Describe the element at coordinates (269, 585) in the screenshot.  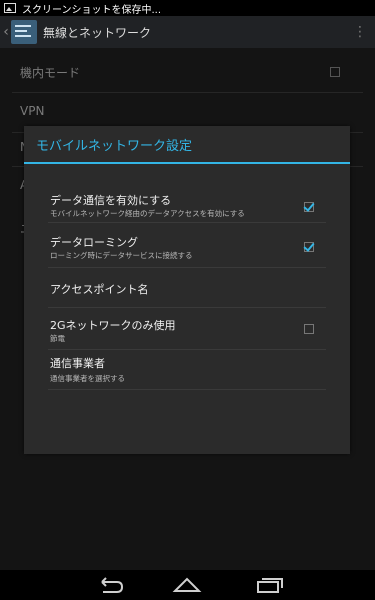
I see `recent-apps-icon` at that location.